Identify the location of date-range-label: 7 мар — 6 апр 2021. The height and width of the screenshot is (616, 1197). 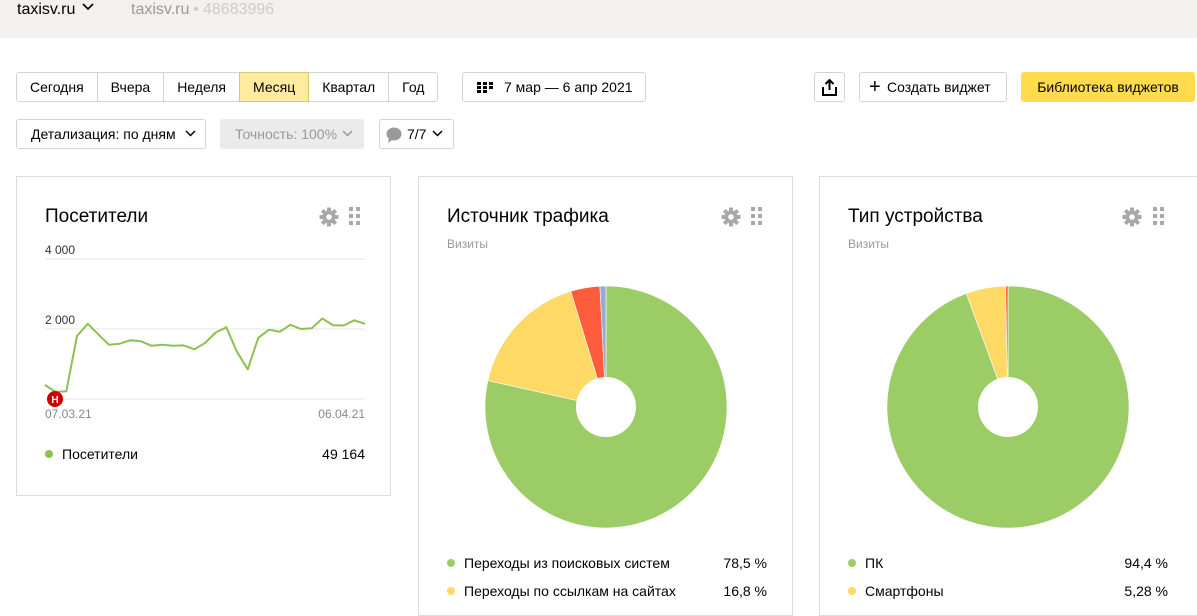
(568, 87).